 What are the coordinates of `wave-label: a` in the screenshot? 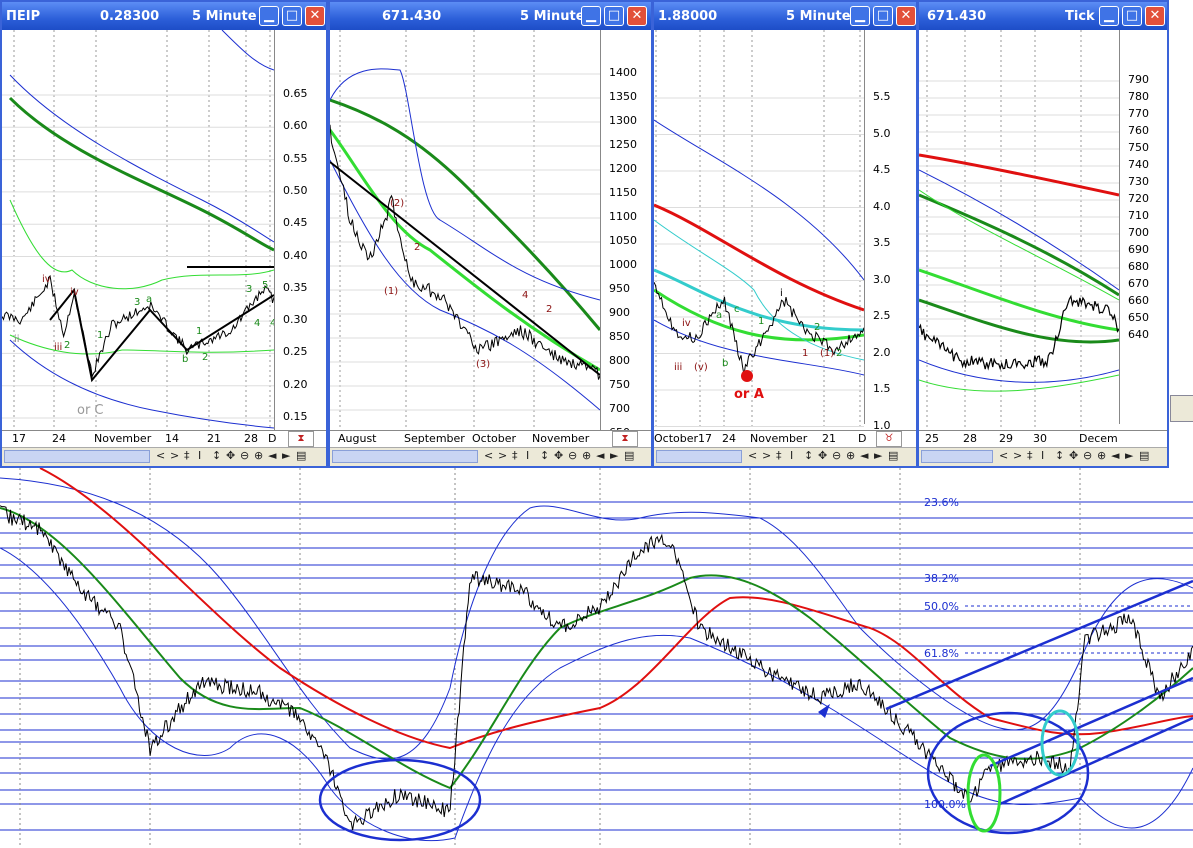 It's located at (149, 299).